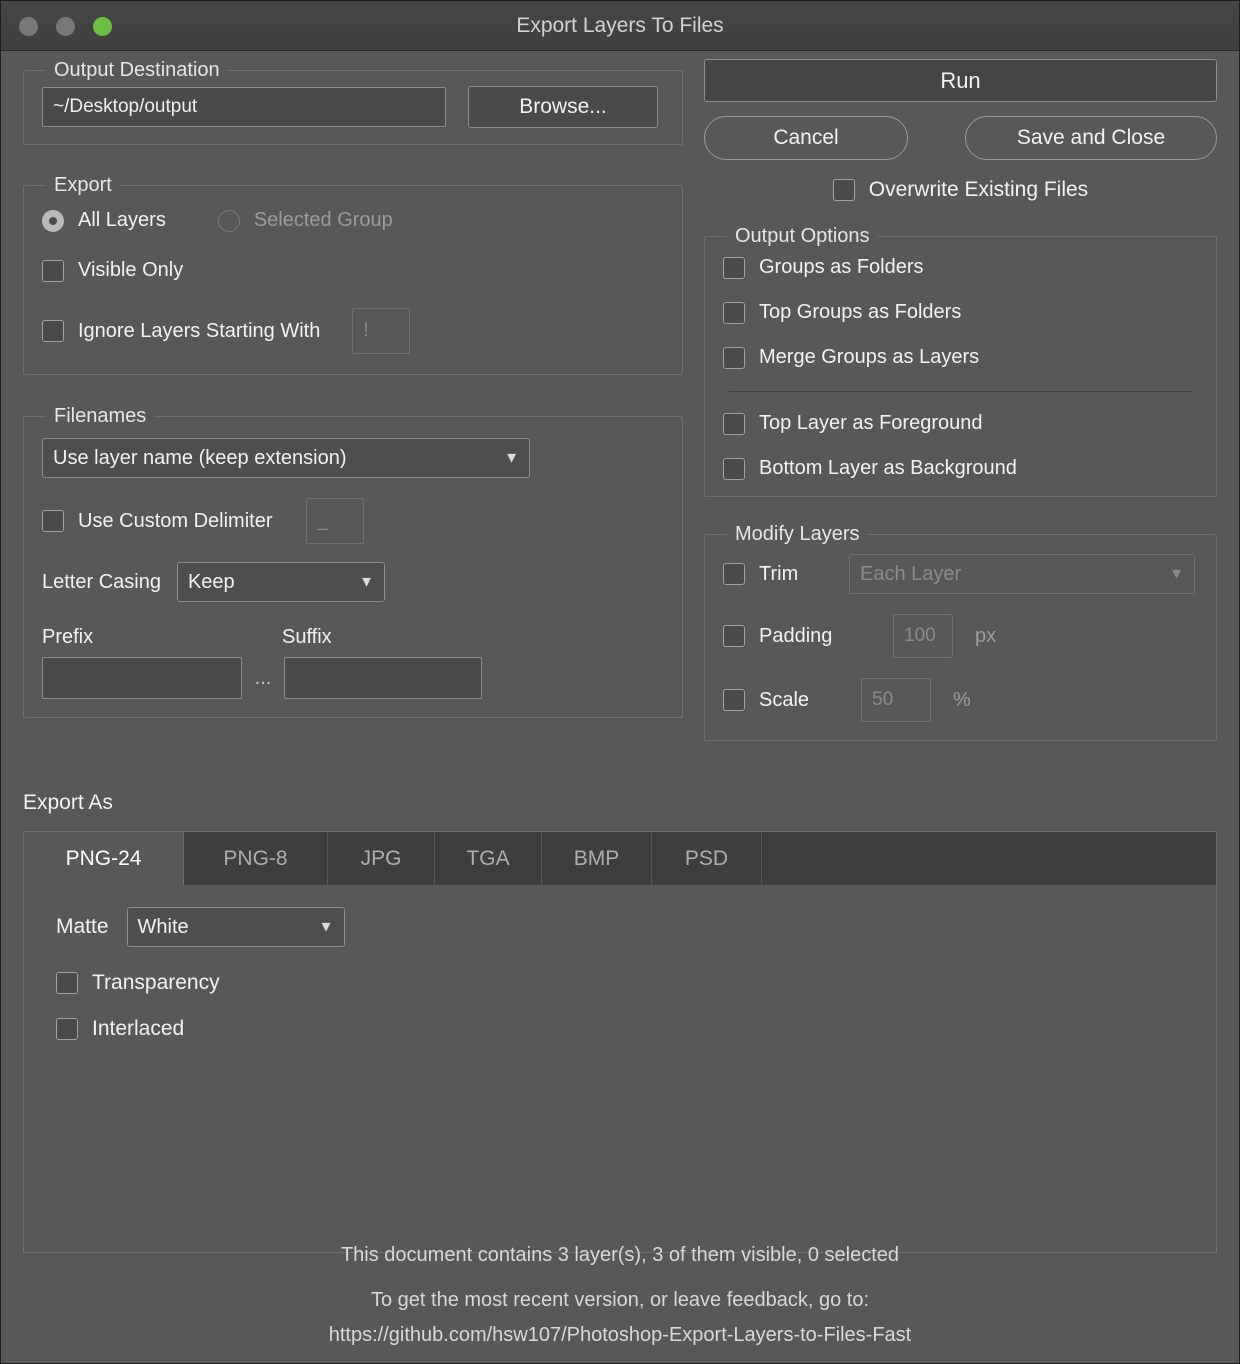 This screenshot has width=1240, height=1364. I want to click on tab-psd: PSD, so click(707, 858).